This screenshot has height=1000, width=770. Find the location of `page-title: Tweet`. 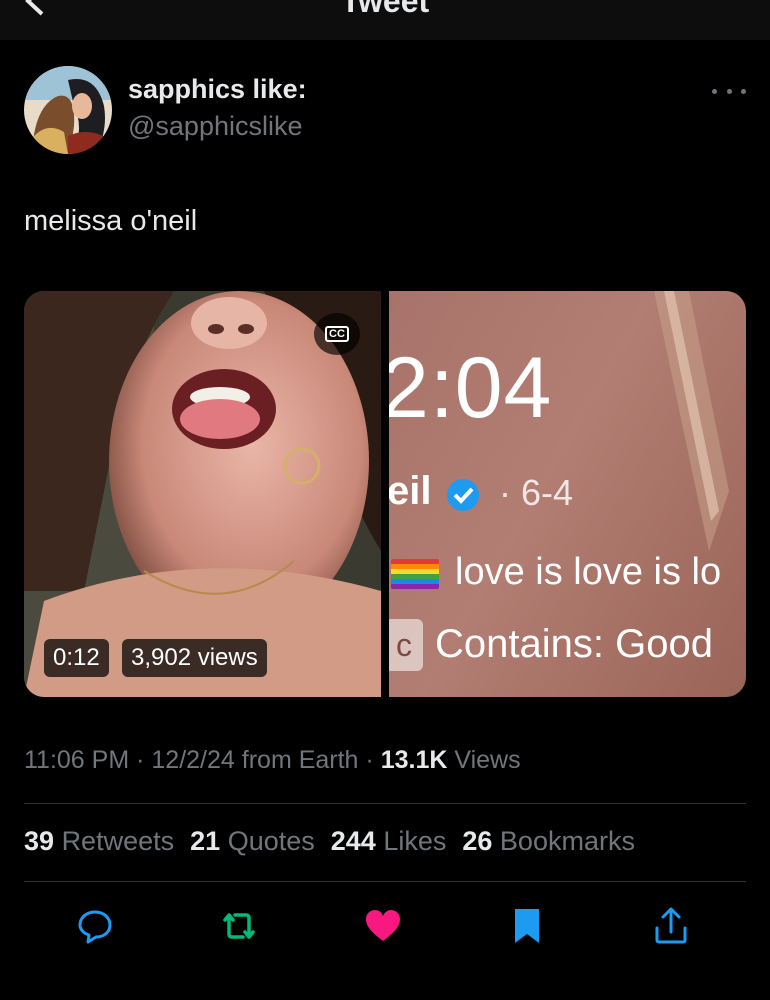

page-title: Tweet is located at coordinates (385, 9).